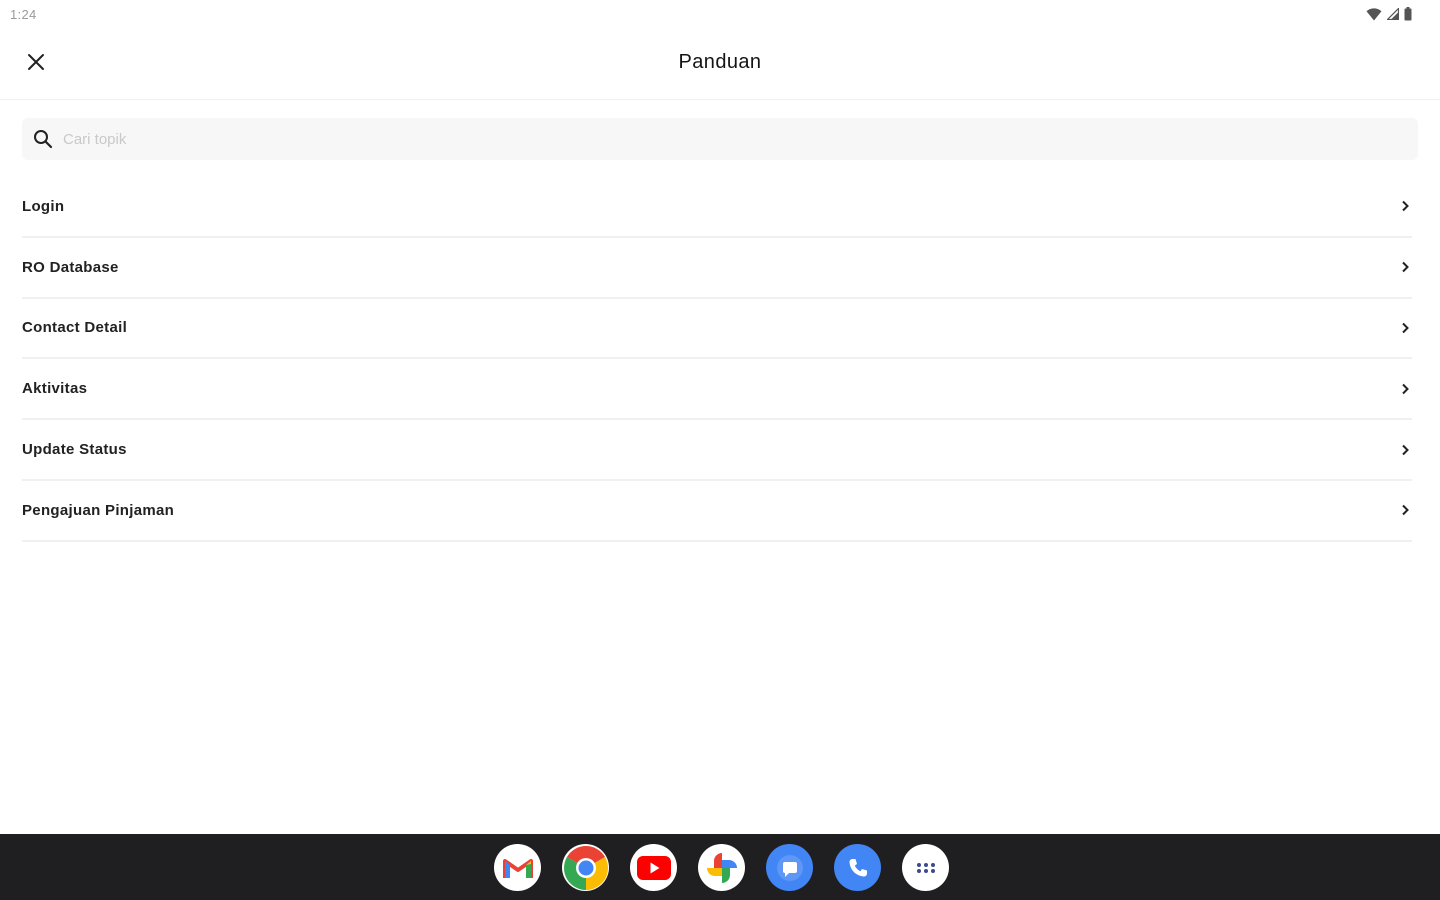 This screenshot has width=1440, height=900. What do you see at coordinates (98, 510) in the screenshot?
I see `list-item-label: Pengajuan Pinjaman` at bounding box center [98, 510].